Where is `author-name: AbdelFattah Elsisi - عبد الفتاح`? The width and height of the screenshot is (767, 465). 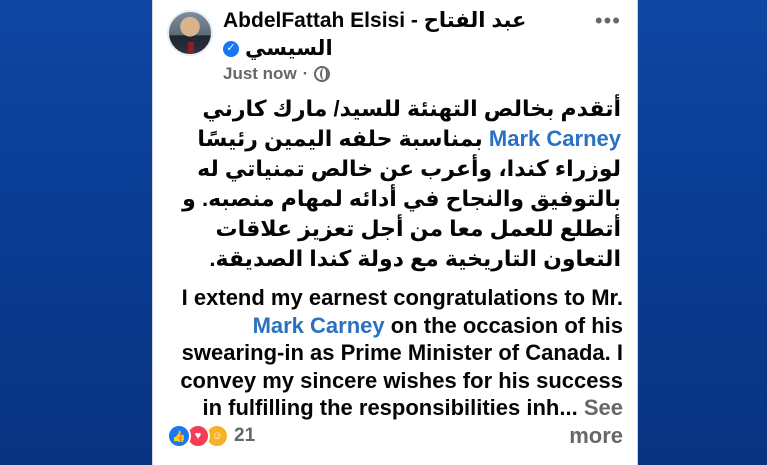
author-name: AbdelFattah Elsisi - عبد الفتاح is located at coordinates (374, 20).